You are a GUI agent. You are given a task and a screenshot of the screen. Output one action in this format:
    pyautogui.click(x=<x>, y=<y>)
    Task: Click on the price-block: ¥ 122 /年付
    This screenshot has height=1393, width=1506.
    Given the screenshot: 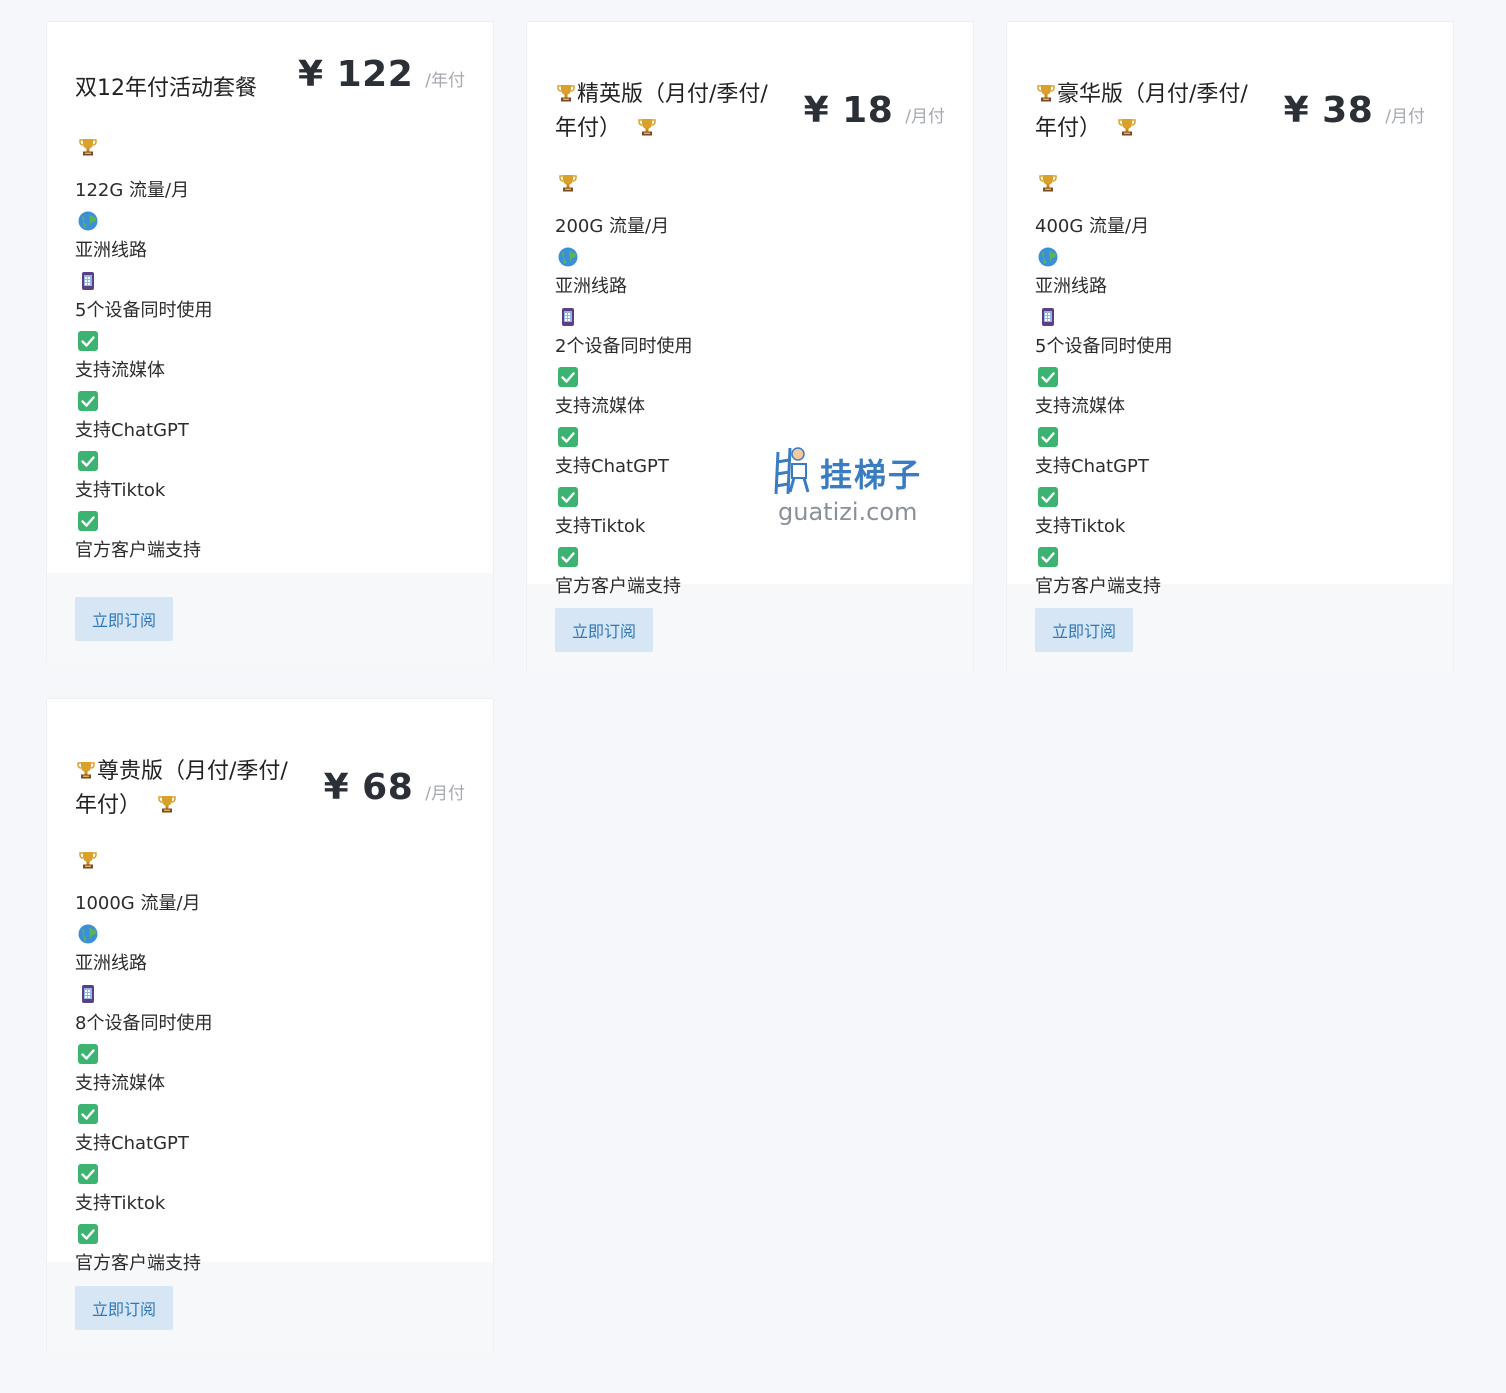 What is the action you would take?
    pyautogui.click(x=381, y=74)
    